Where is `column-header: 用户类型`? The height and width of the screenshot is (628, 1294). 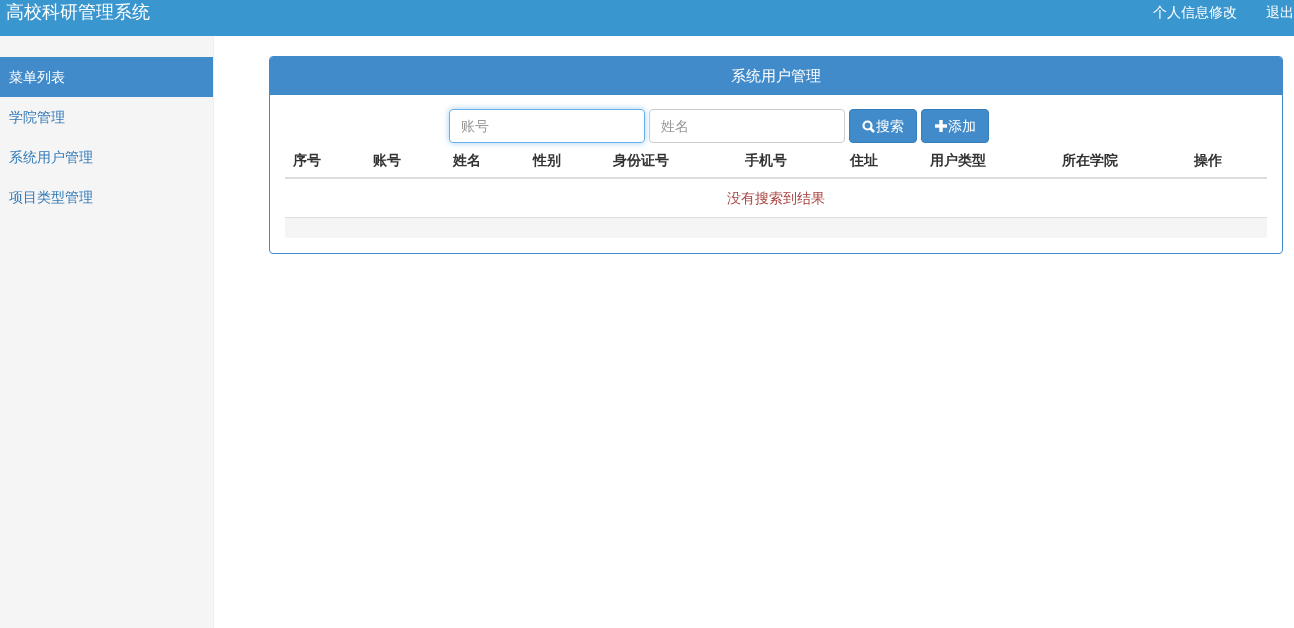
column-header: 用户类型 is located at coordinates (958, 159).